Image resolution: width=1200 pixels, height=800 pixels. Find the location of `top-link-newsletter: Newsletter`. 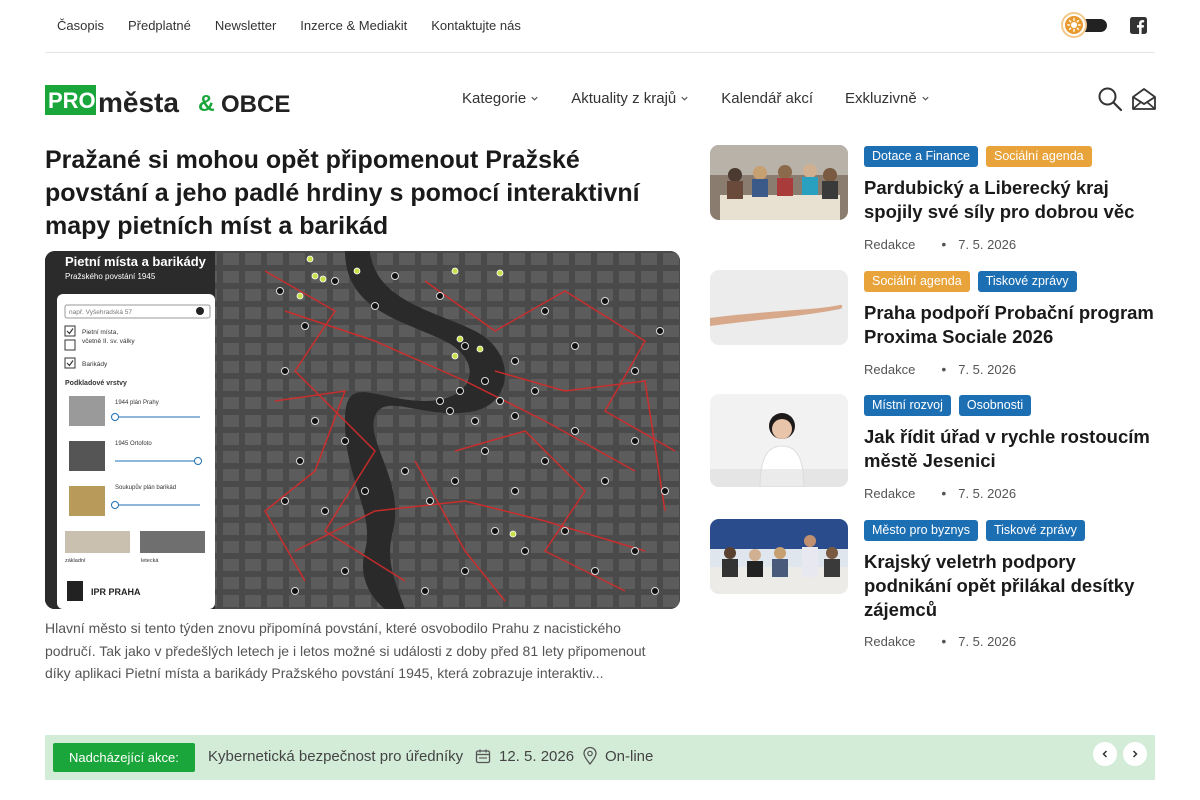

top-link-newsletter: Newsletter is located at coordinates (245, 25).